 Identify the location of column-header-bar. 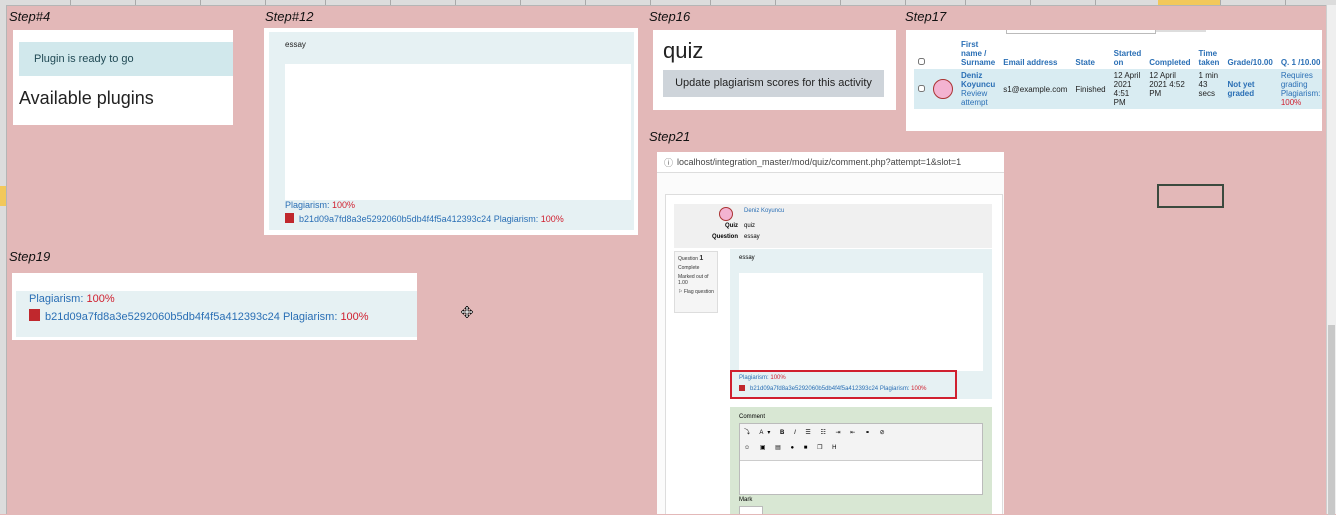
(668, 3).